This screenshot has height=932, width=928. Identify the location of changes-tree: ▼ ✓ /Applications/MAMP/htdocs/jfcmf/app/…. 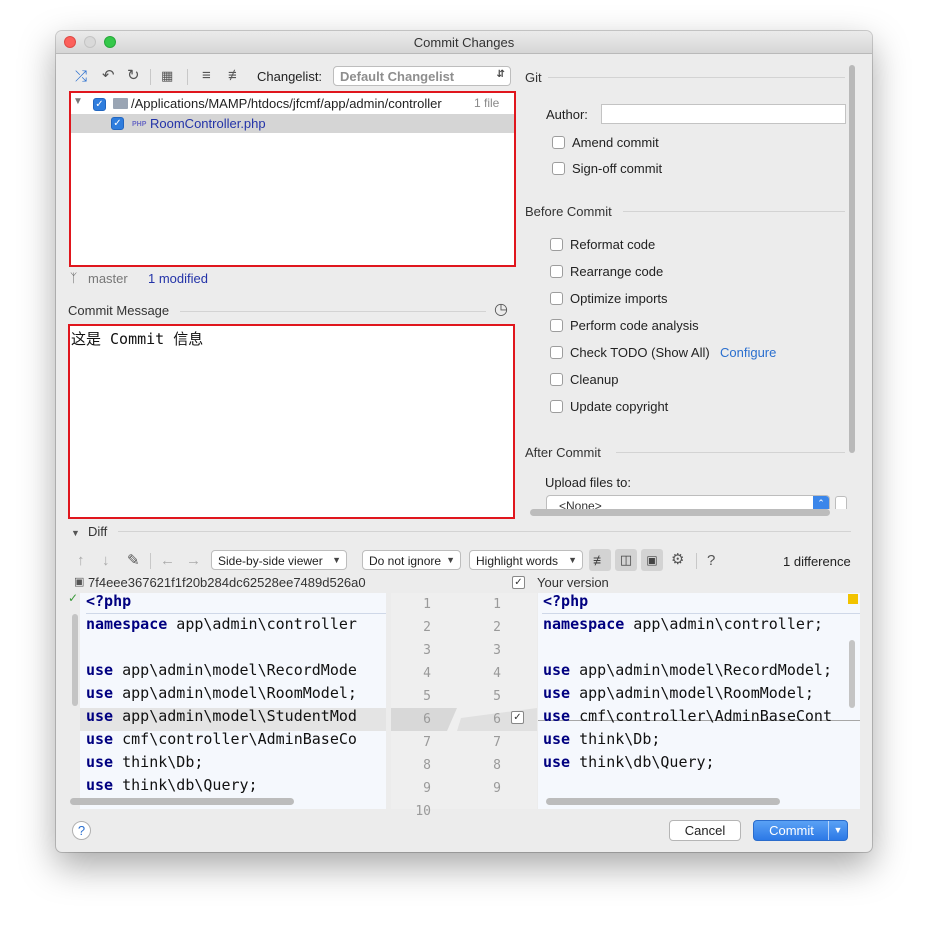
(292, 179).